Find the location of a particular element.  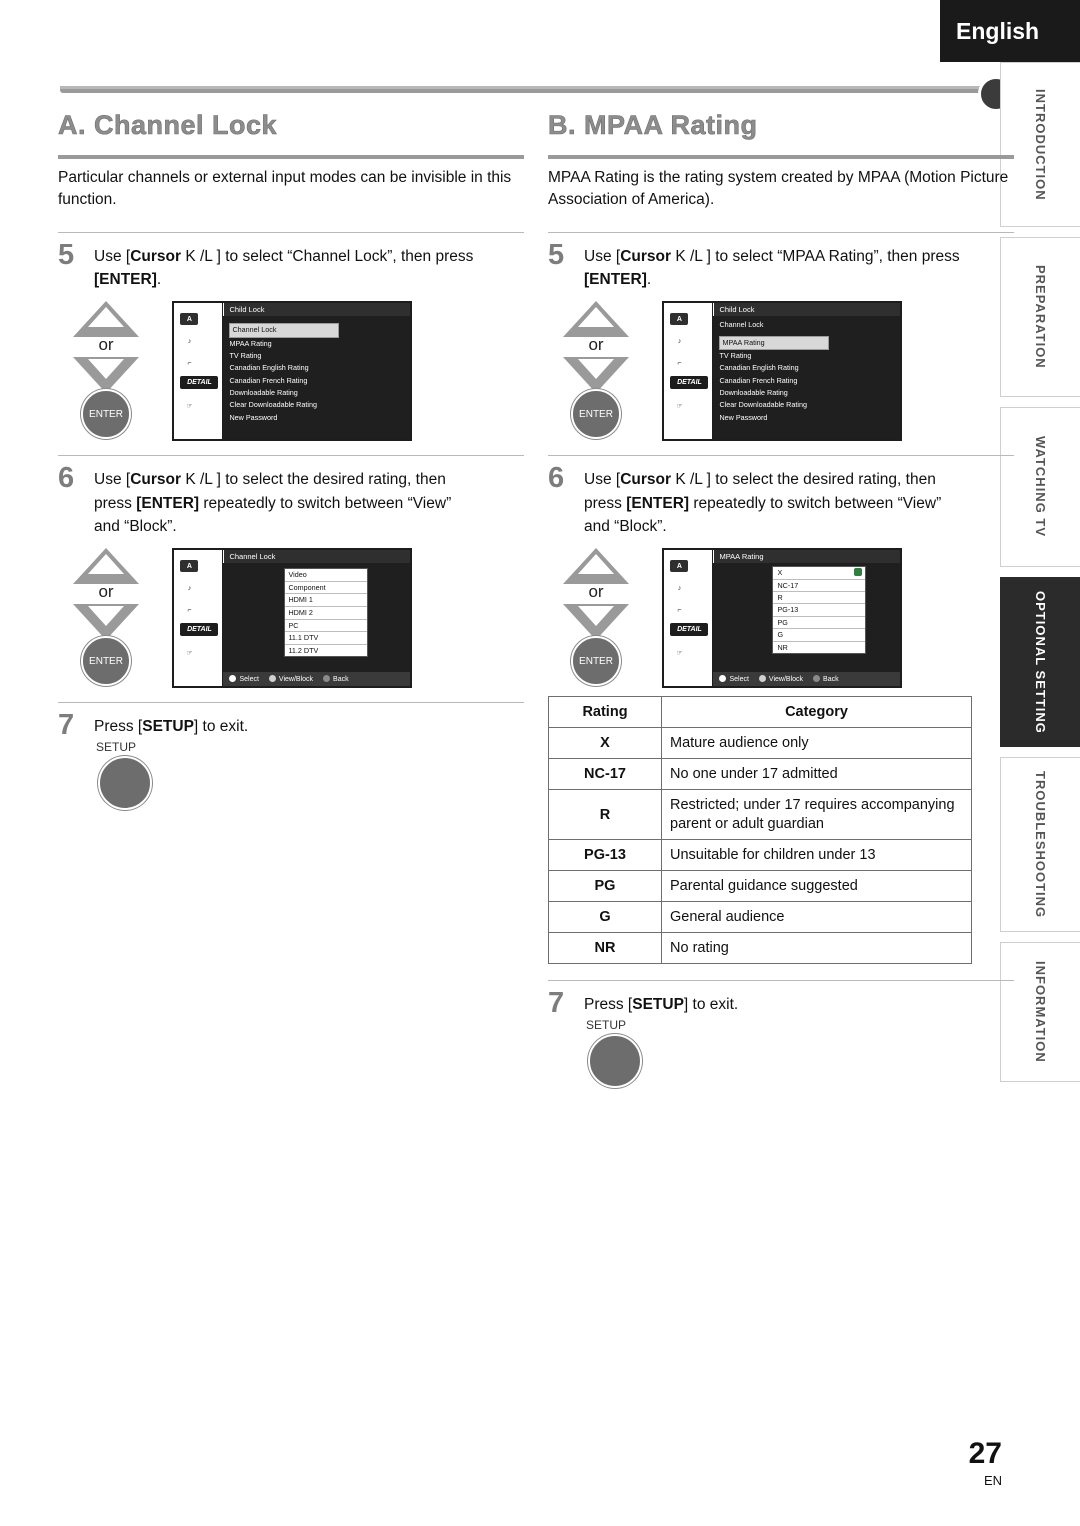

tv-rating-label: X is located at coordinates (780, 573).